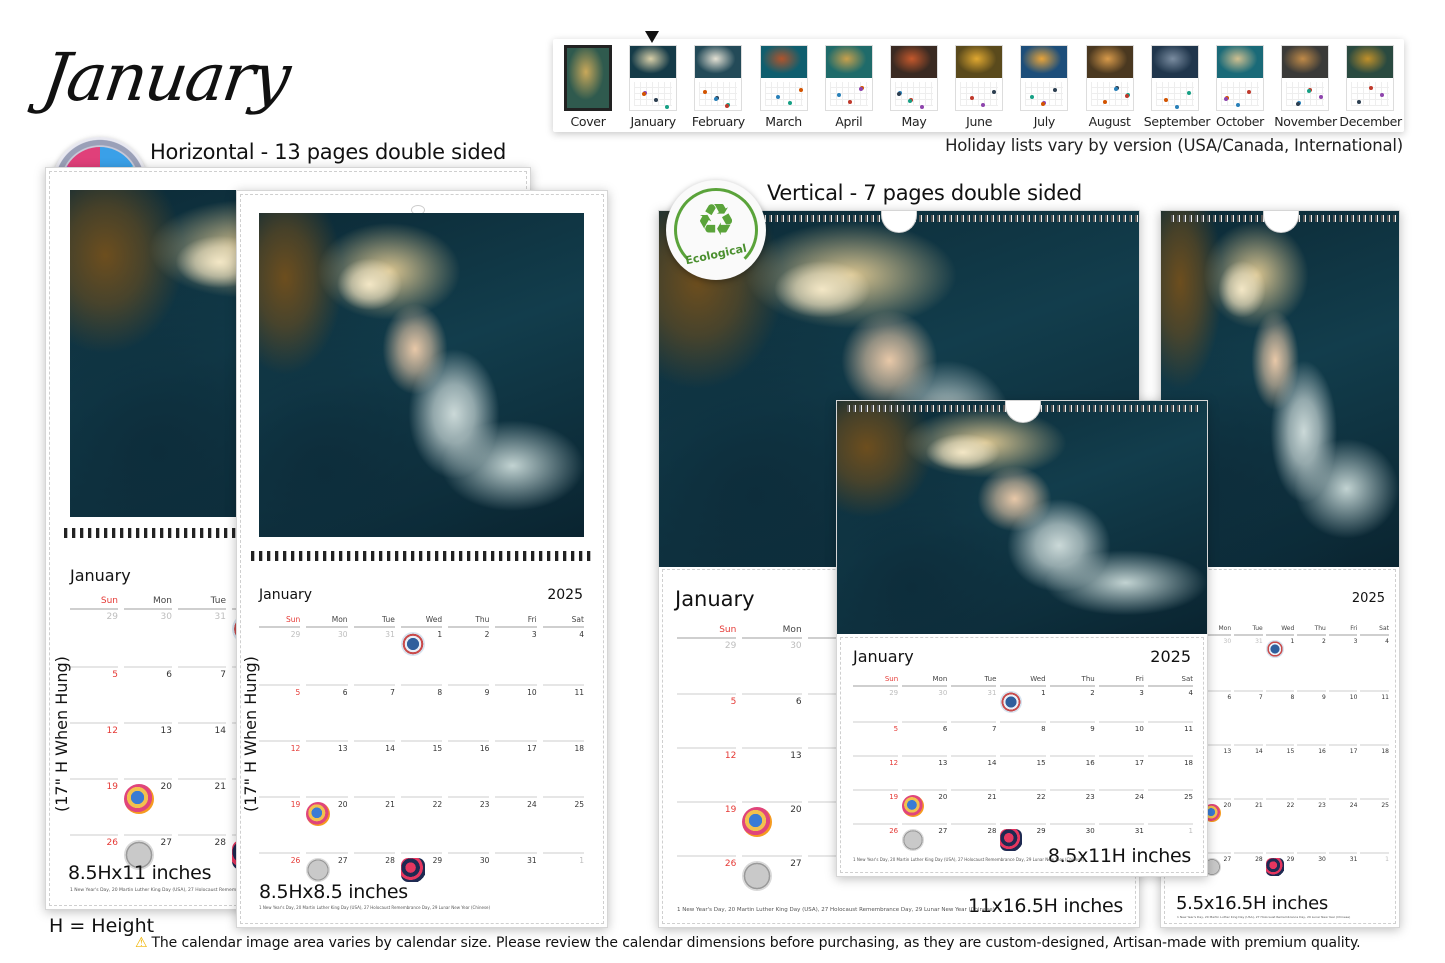 The width and height of the screenshot is (1445, 963). Describe the element at coordinates (1177, 87) in the screenshot. I see `month-thumb-september: September` at that location.